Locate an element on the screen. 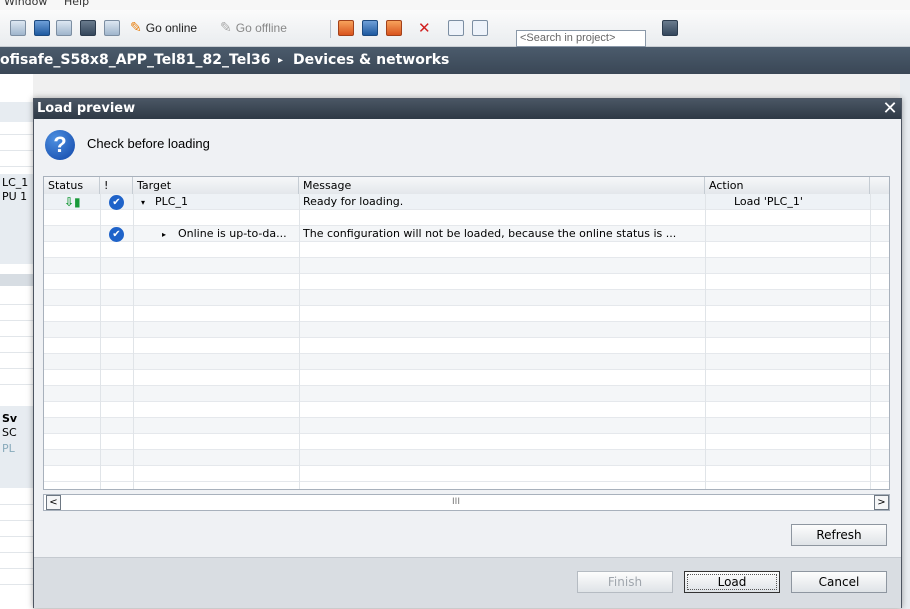 This screenshot has width=910, height=609. scroll-thumb: III is located at coordinates (456, 502).